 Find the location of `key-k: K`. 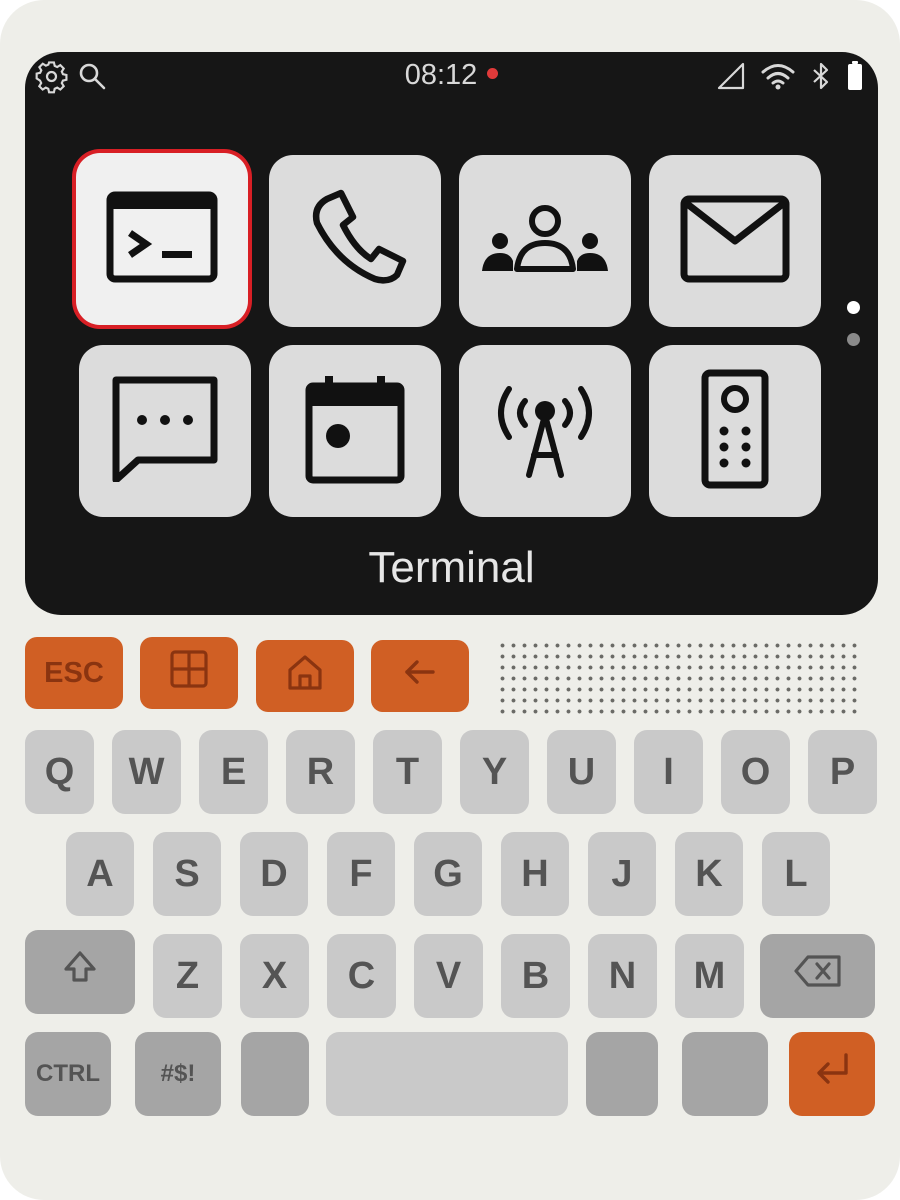

key-k: K is located at coordinates (709, 874).